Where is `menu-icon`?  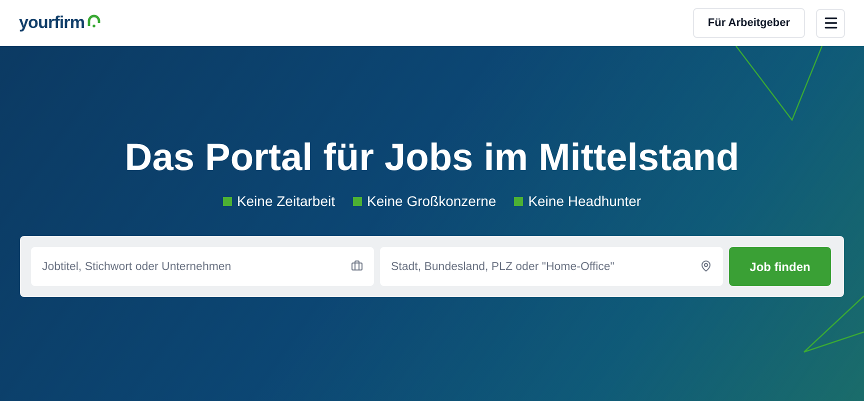
menu-icon is located at coordinates (830, 23).